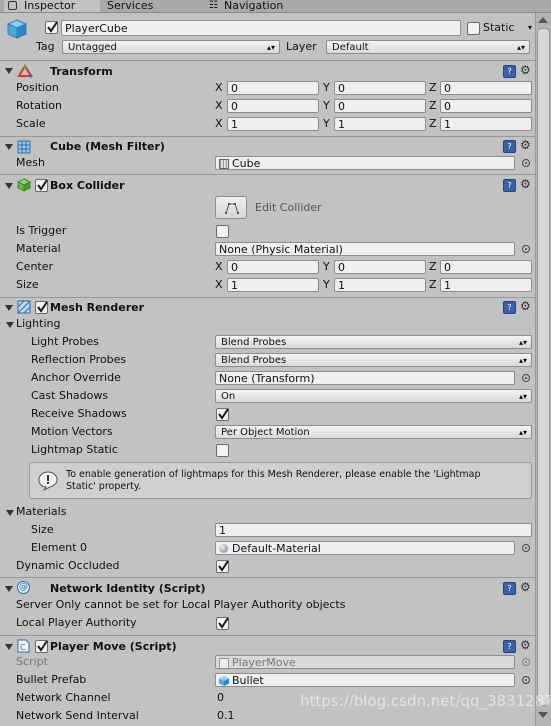 The height and width of the screenshot is (726, 551). Describe the element at coordinates (428, 47) in the screenshot. I see `layer-dropdown: Default ▴▾` at that location.